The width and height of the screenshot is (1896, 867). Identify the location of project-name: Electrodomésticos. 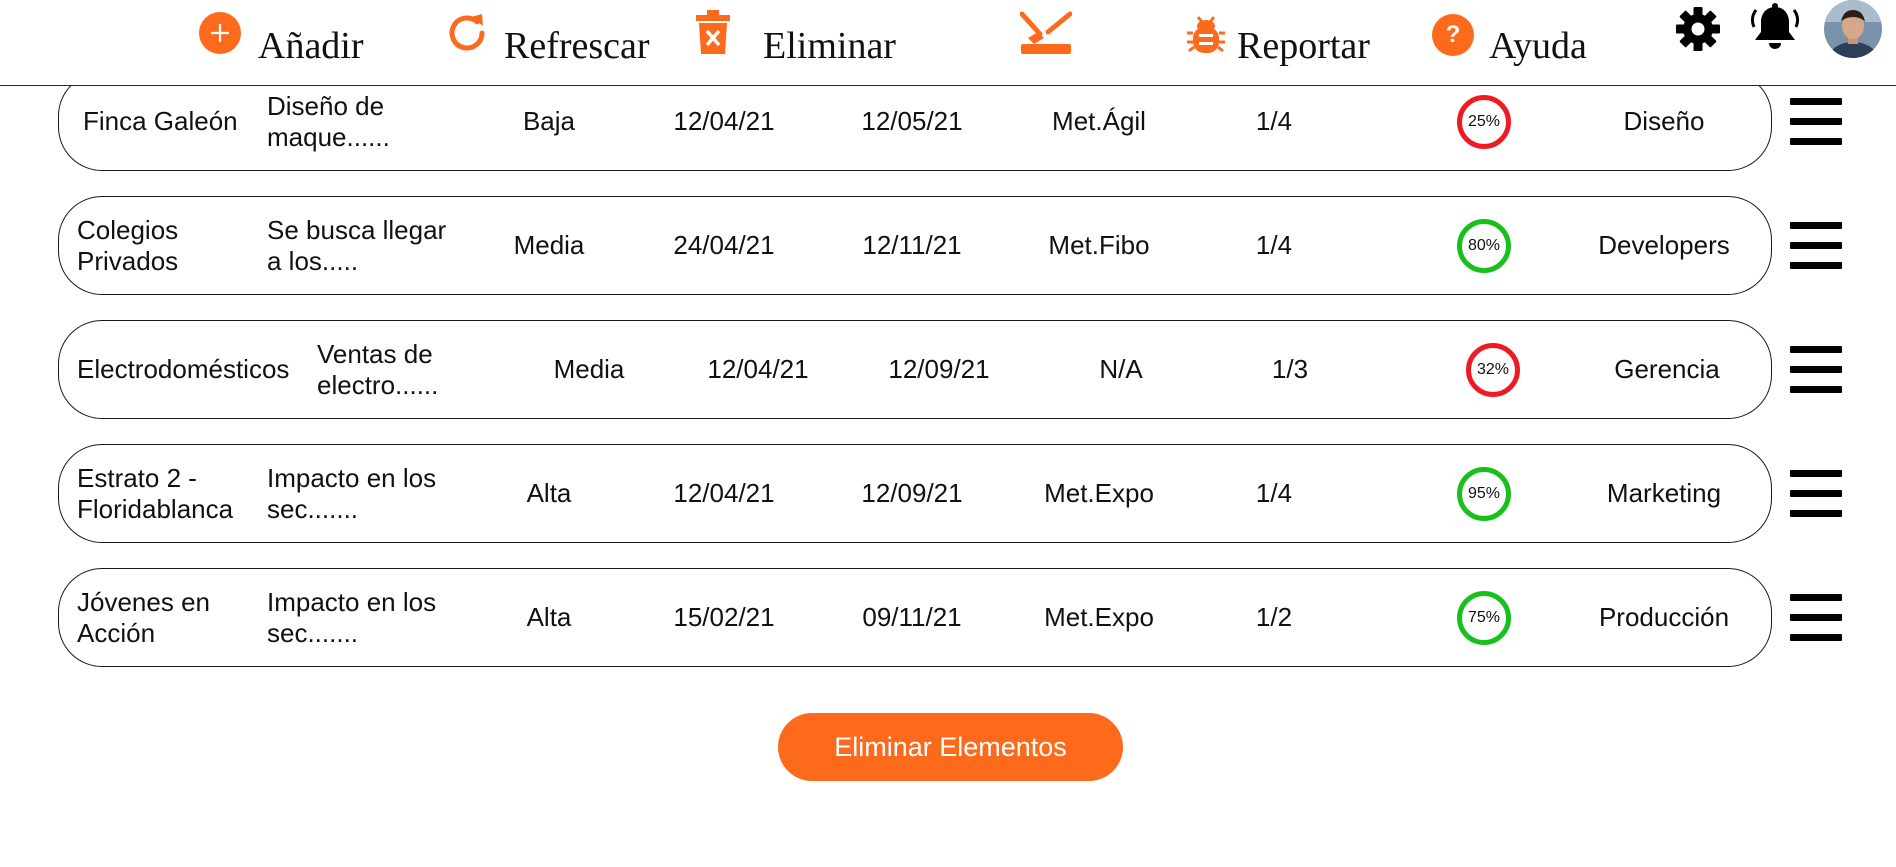
(183, 369).